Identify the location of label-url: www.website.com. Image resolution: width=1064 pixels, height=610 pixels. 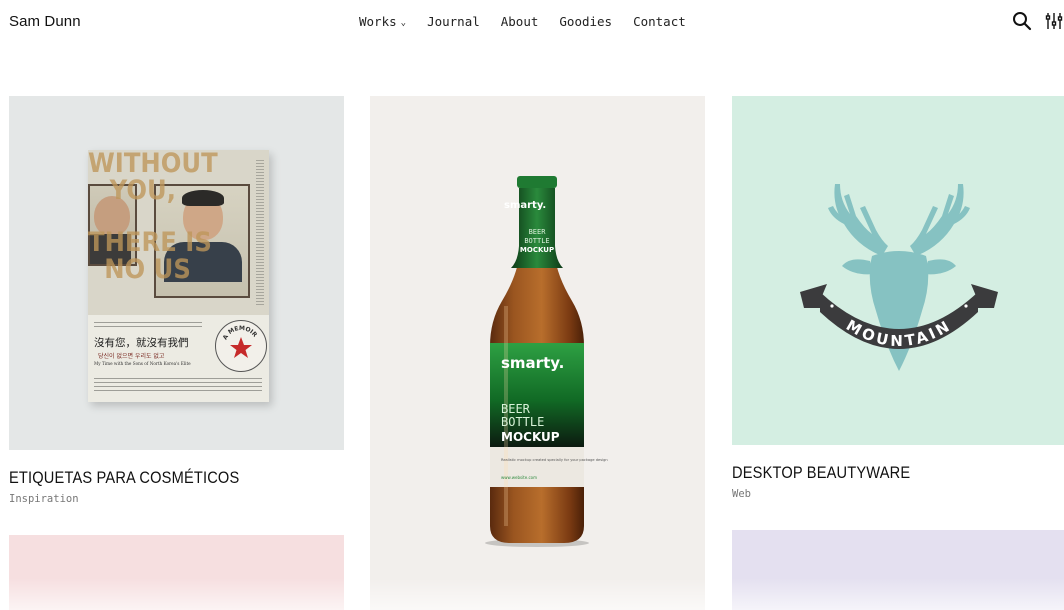
(519, 477).